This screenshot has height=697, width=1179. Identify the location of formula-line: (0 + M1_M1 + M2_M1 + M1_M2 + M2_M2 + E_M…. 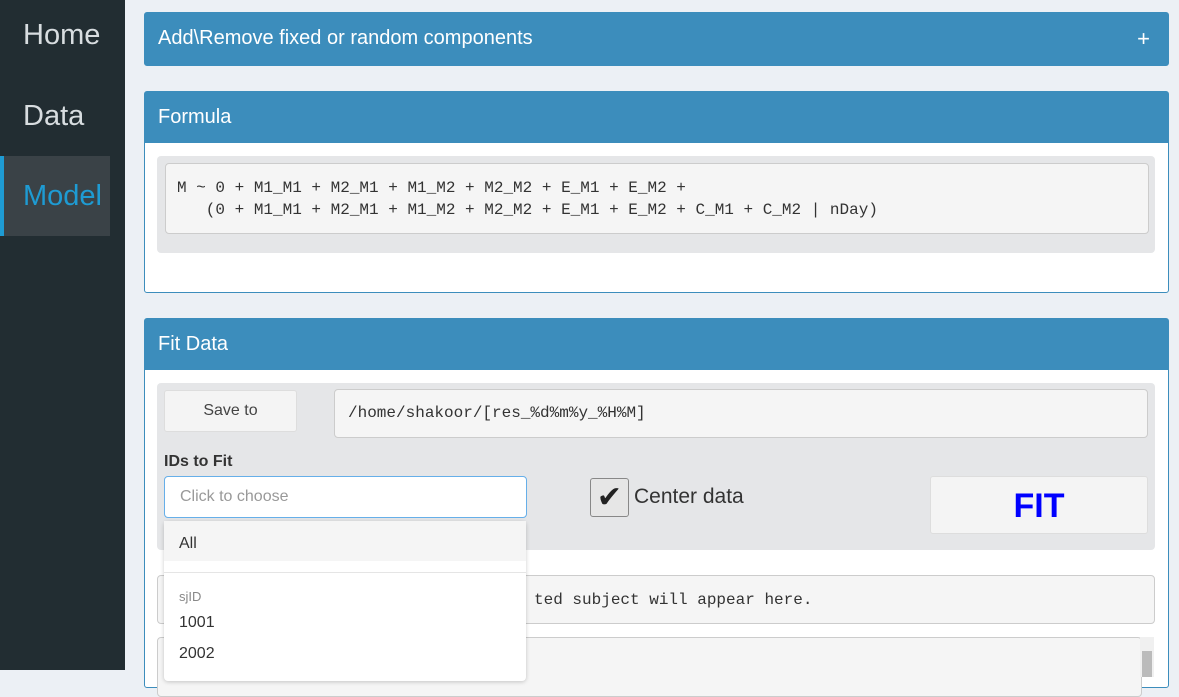
(527, 210).